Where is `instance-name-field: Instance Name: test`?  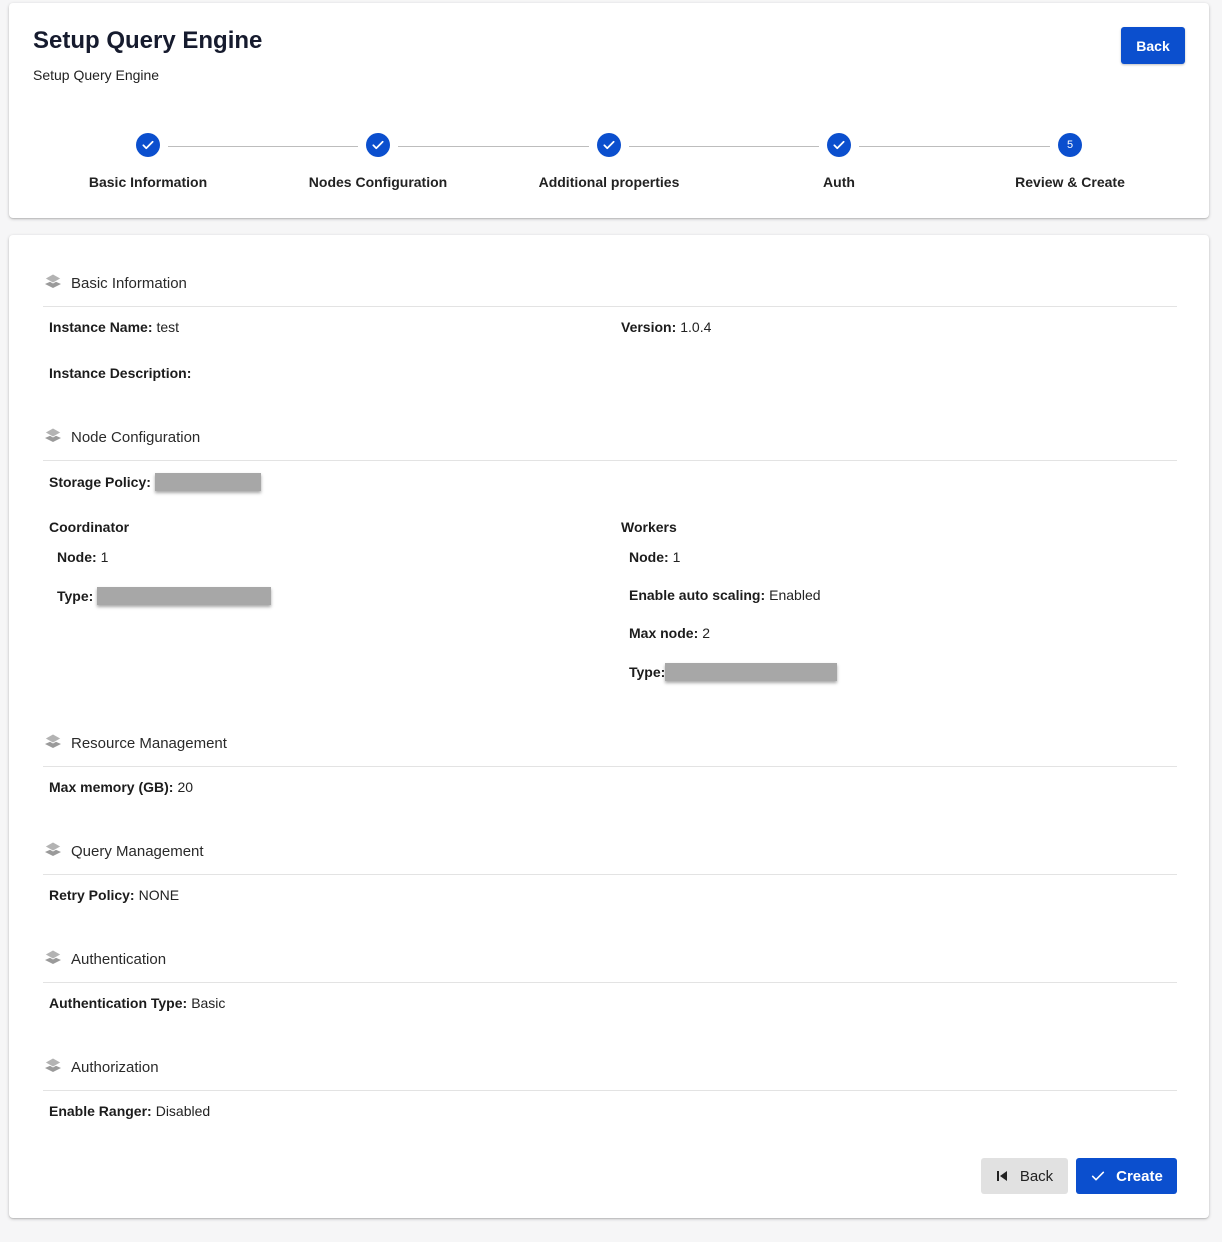 instance-name-field: Instance Name: test is located at coordinates (114, 327).